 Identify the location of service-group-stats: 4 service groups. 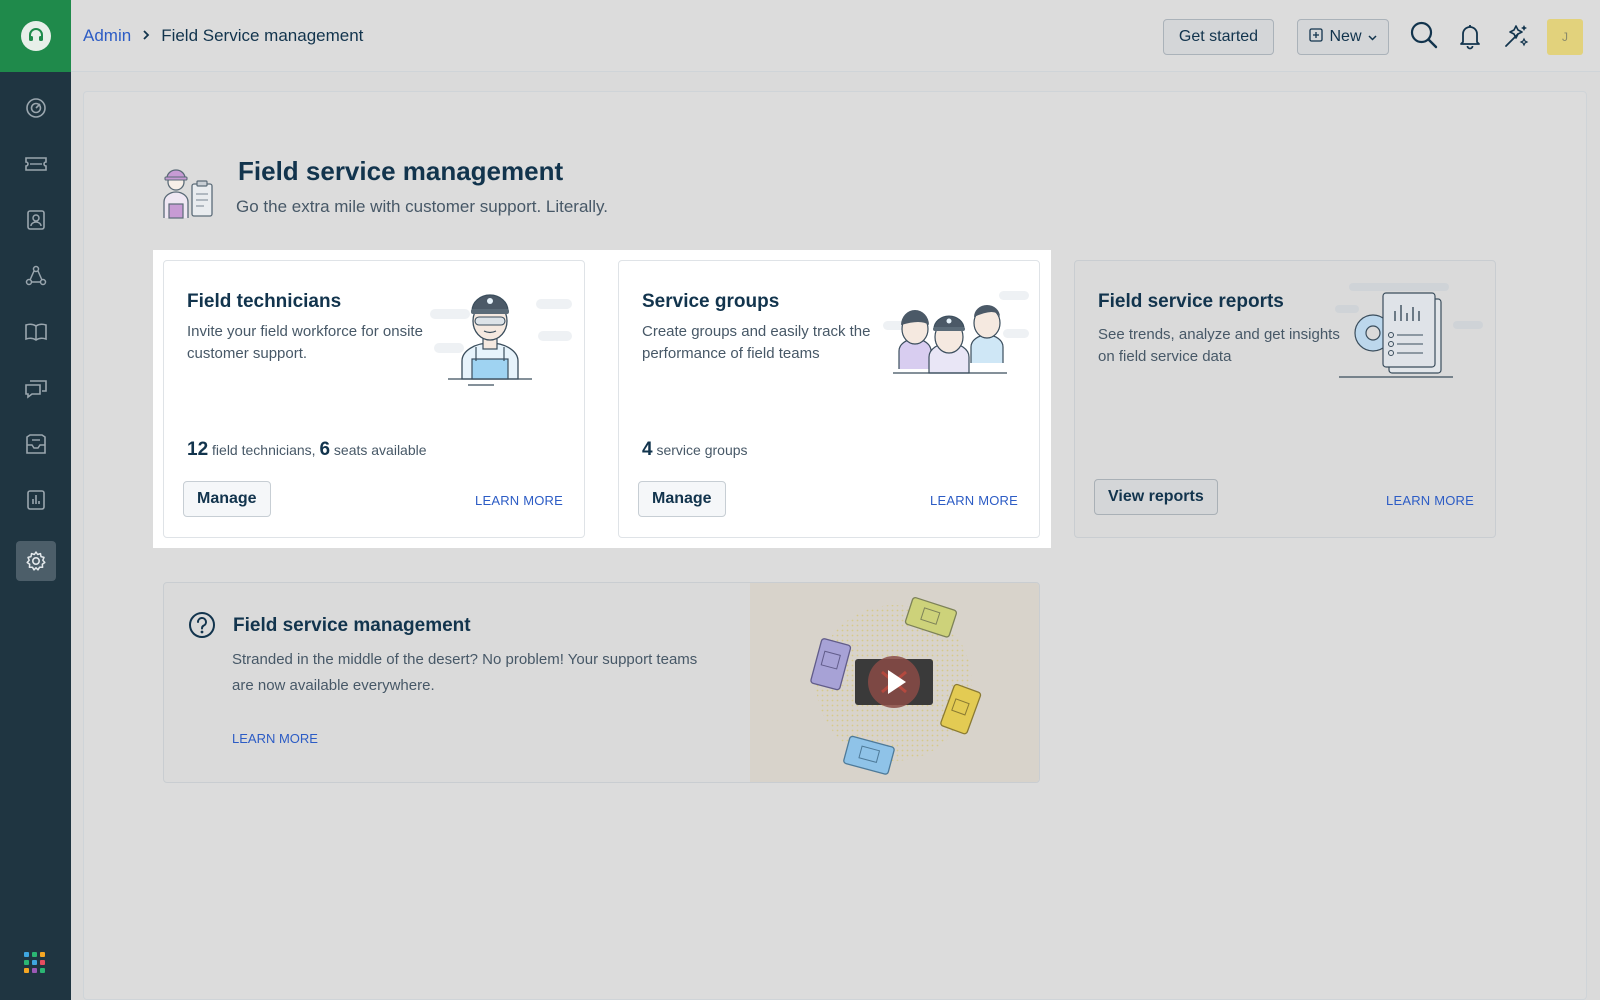
(695, 450).